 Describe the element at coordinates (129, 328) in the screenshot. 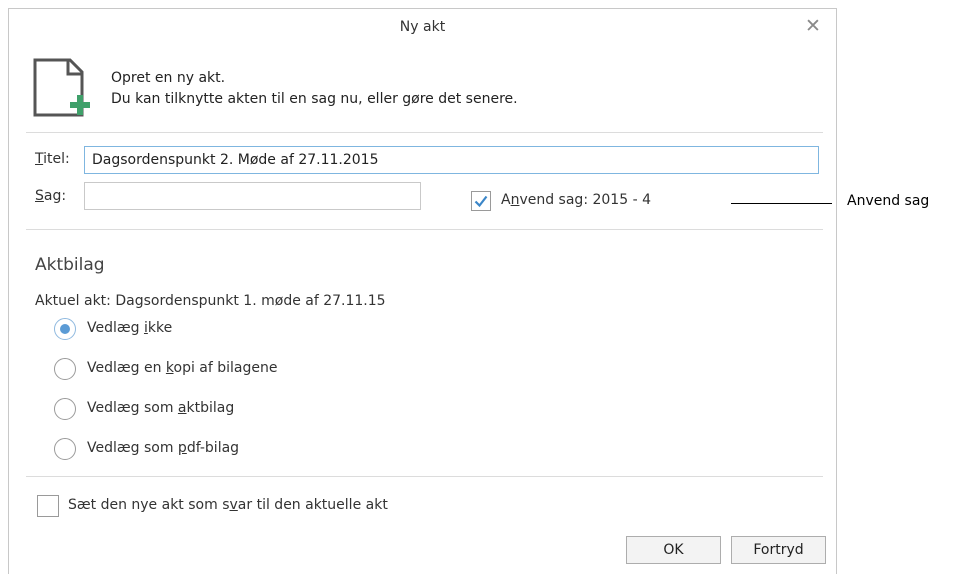

I see `radio-label-vedlaeg-ikke: Vedlæg ikke` at that location.